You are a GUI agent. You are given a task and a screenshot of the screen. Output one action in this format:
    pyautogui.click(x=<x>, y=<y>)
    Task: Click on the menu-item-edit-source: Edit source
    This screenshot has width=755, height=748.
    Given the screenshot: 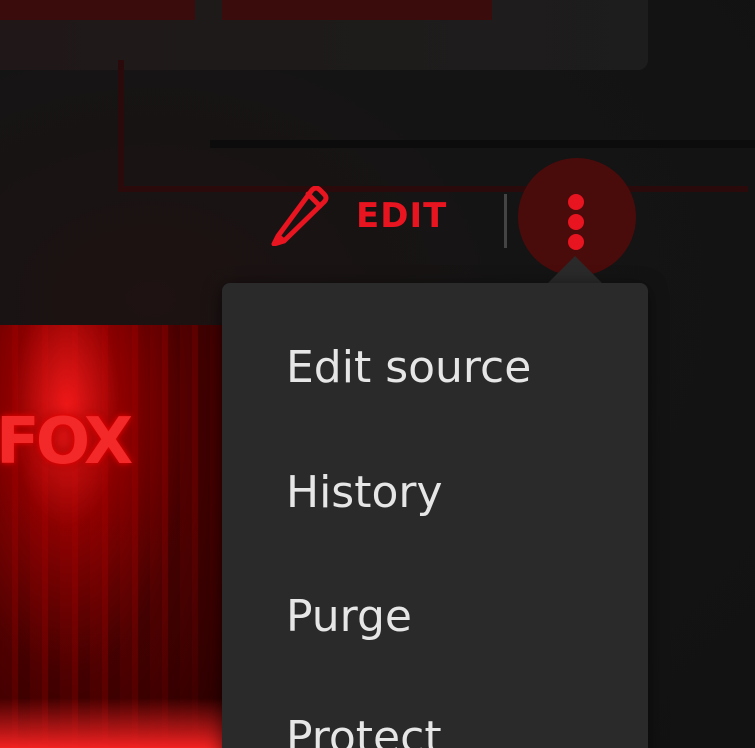 What is the action you would take?
    pyautogui.click(x=408, y=368)
    